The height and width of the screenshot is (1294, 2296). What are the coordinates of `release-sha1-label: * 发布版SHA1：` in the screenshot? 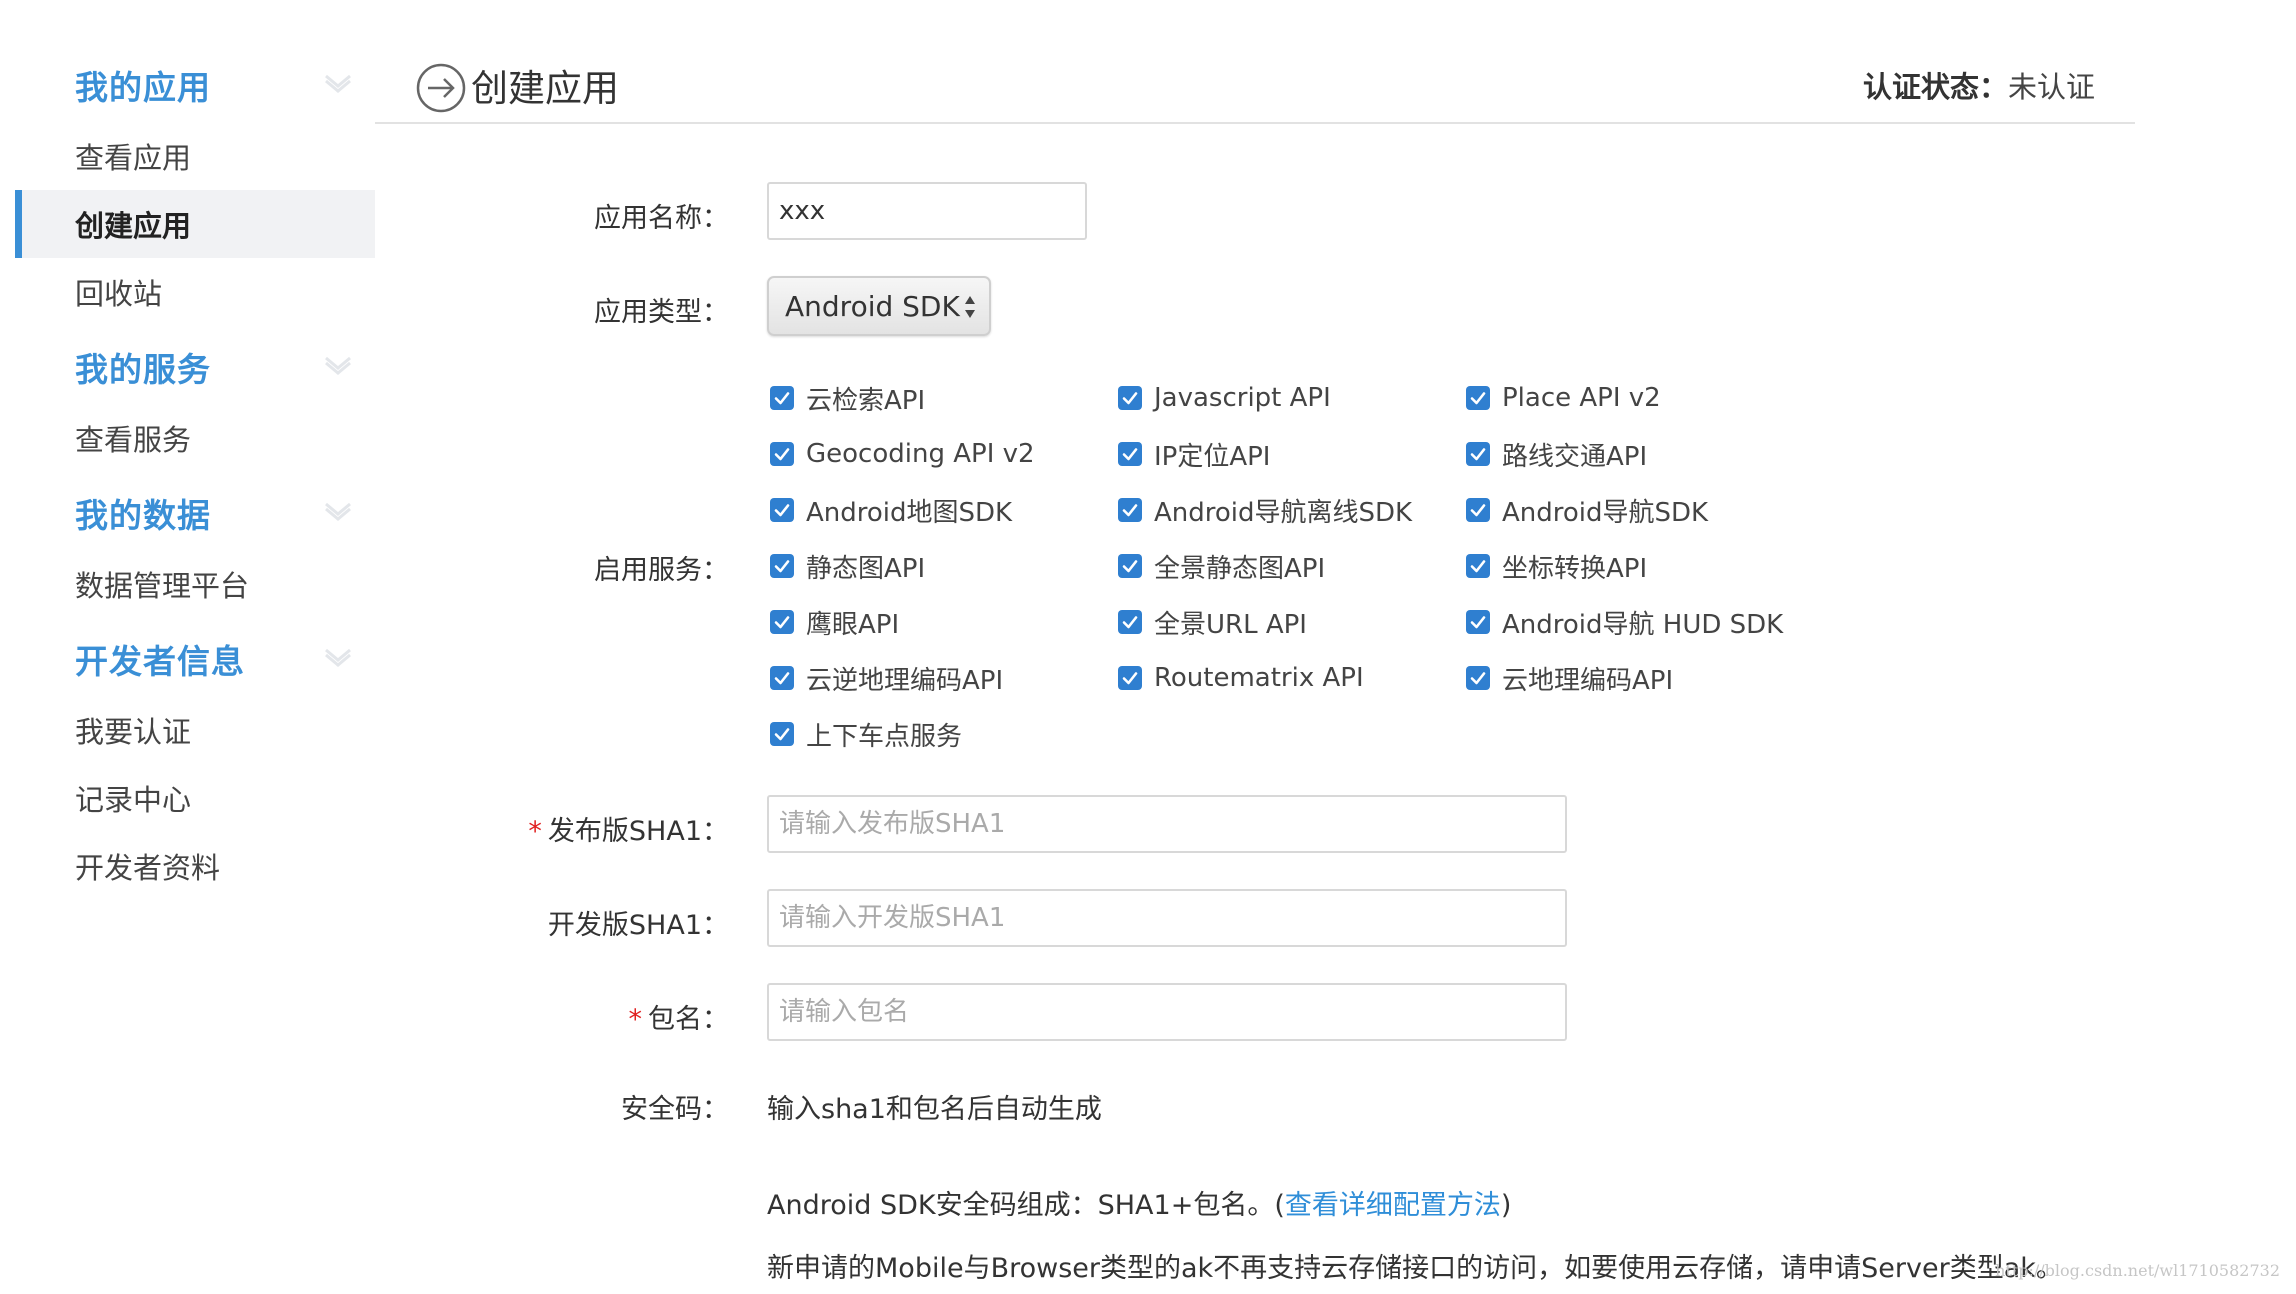 It's located at (628, 831).